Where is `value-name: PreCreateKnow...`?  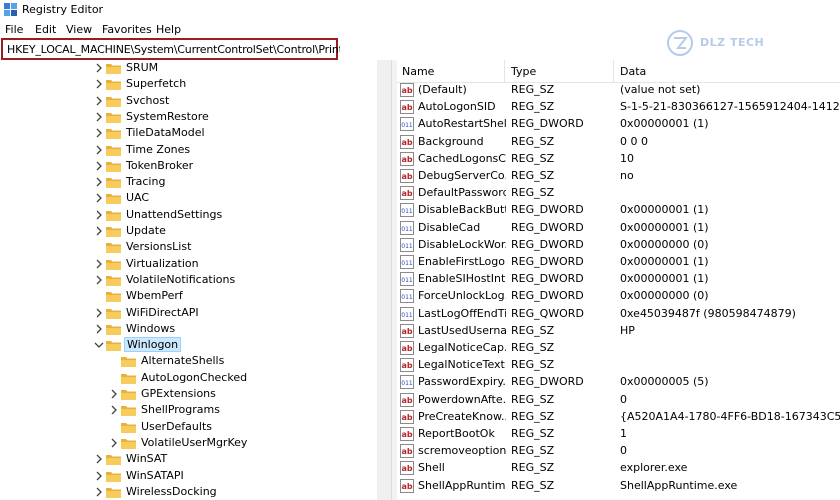 value-name: PreCreateKnow... is located at coordinates (462, 416).